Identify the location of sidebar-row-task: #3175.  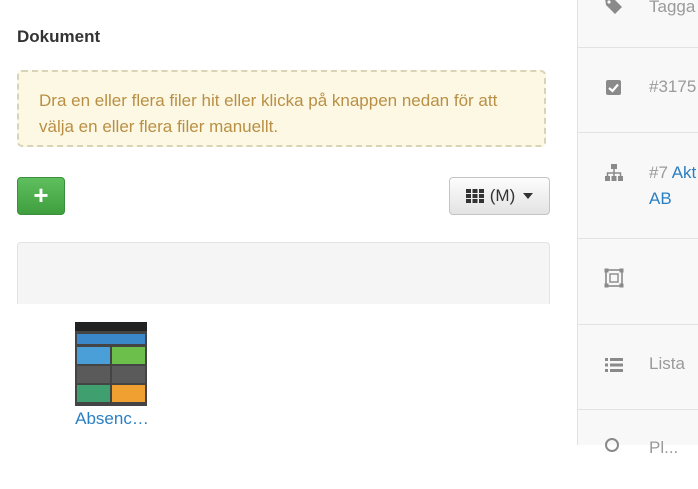
(638, 90).